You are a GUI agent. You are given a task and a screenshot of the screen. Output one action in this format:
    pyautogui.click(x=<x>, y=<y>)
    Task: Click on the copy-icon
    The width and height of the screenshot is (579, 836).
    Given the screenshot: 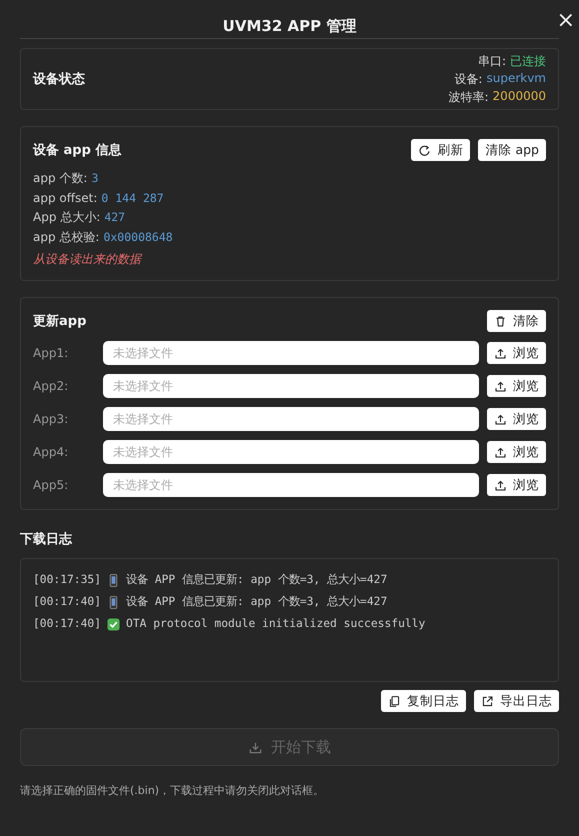 What is the action you would take?
    pyautogui.click(x=394, y=701)
    